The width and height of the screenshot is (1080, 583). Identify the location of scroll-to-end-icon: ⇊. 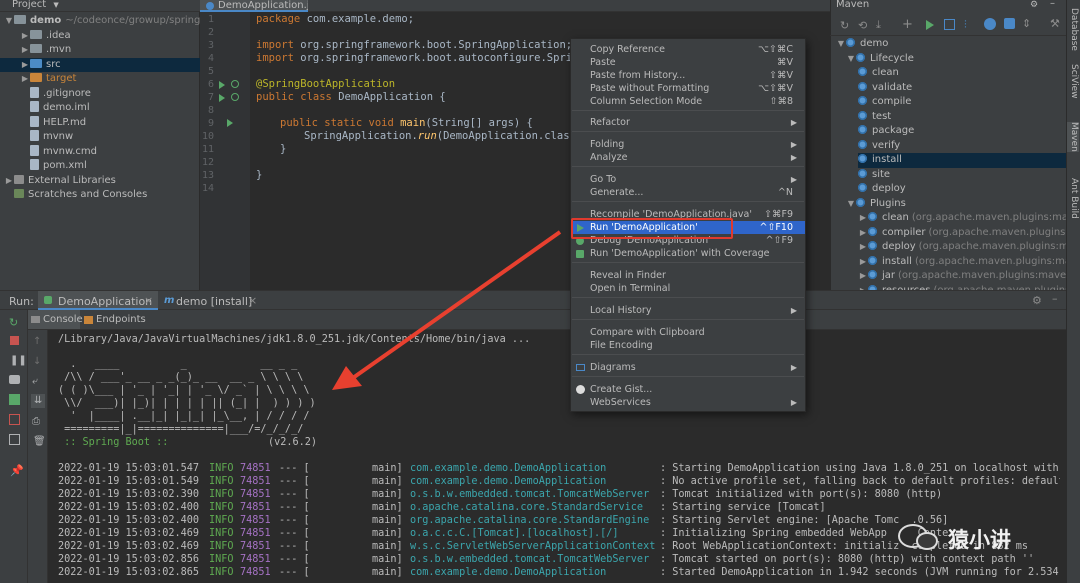
(38, 401).